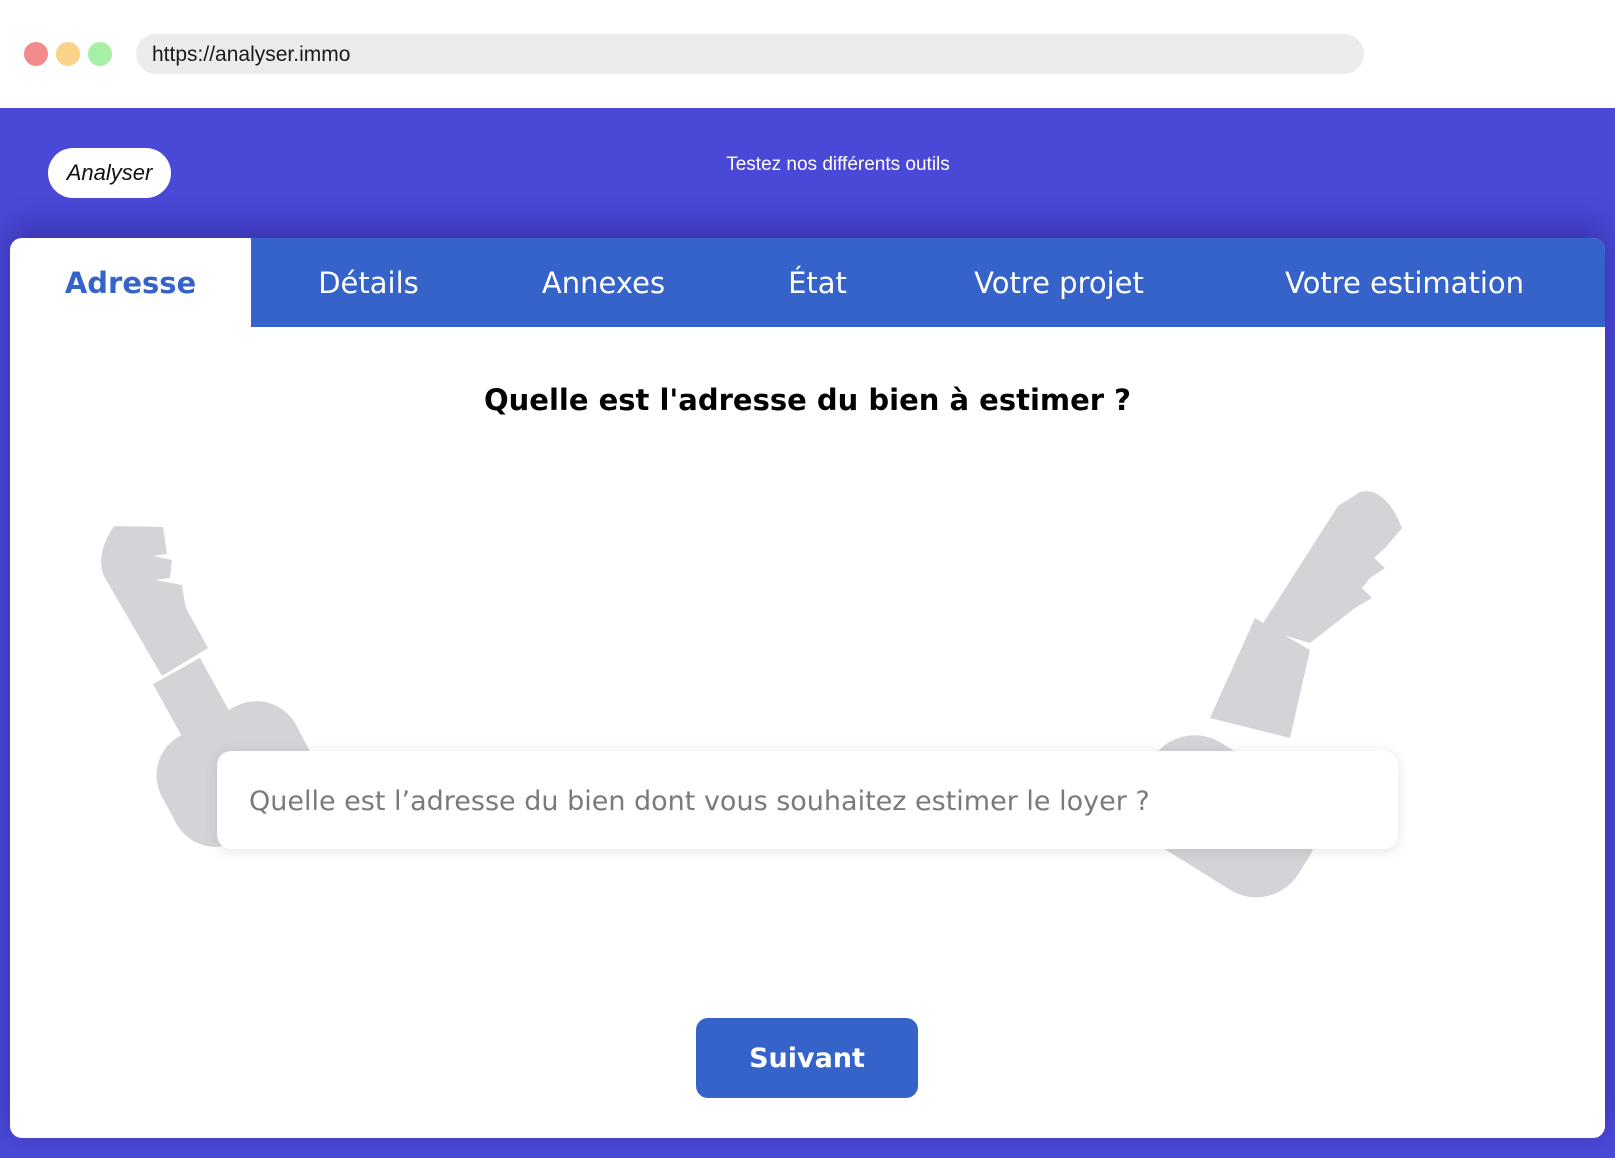 This screenshot has width=1615, height=1158. Describe the element at coordinates (68, 54) in the screenshot. I see `minimize-window-icon` at that location.